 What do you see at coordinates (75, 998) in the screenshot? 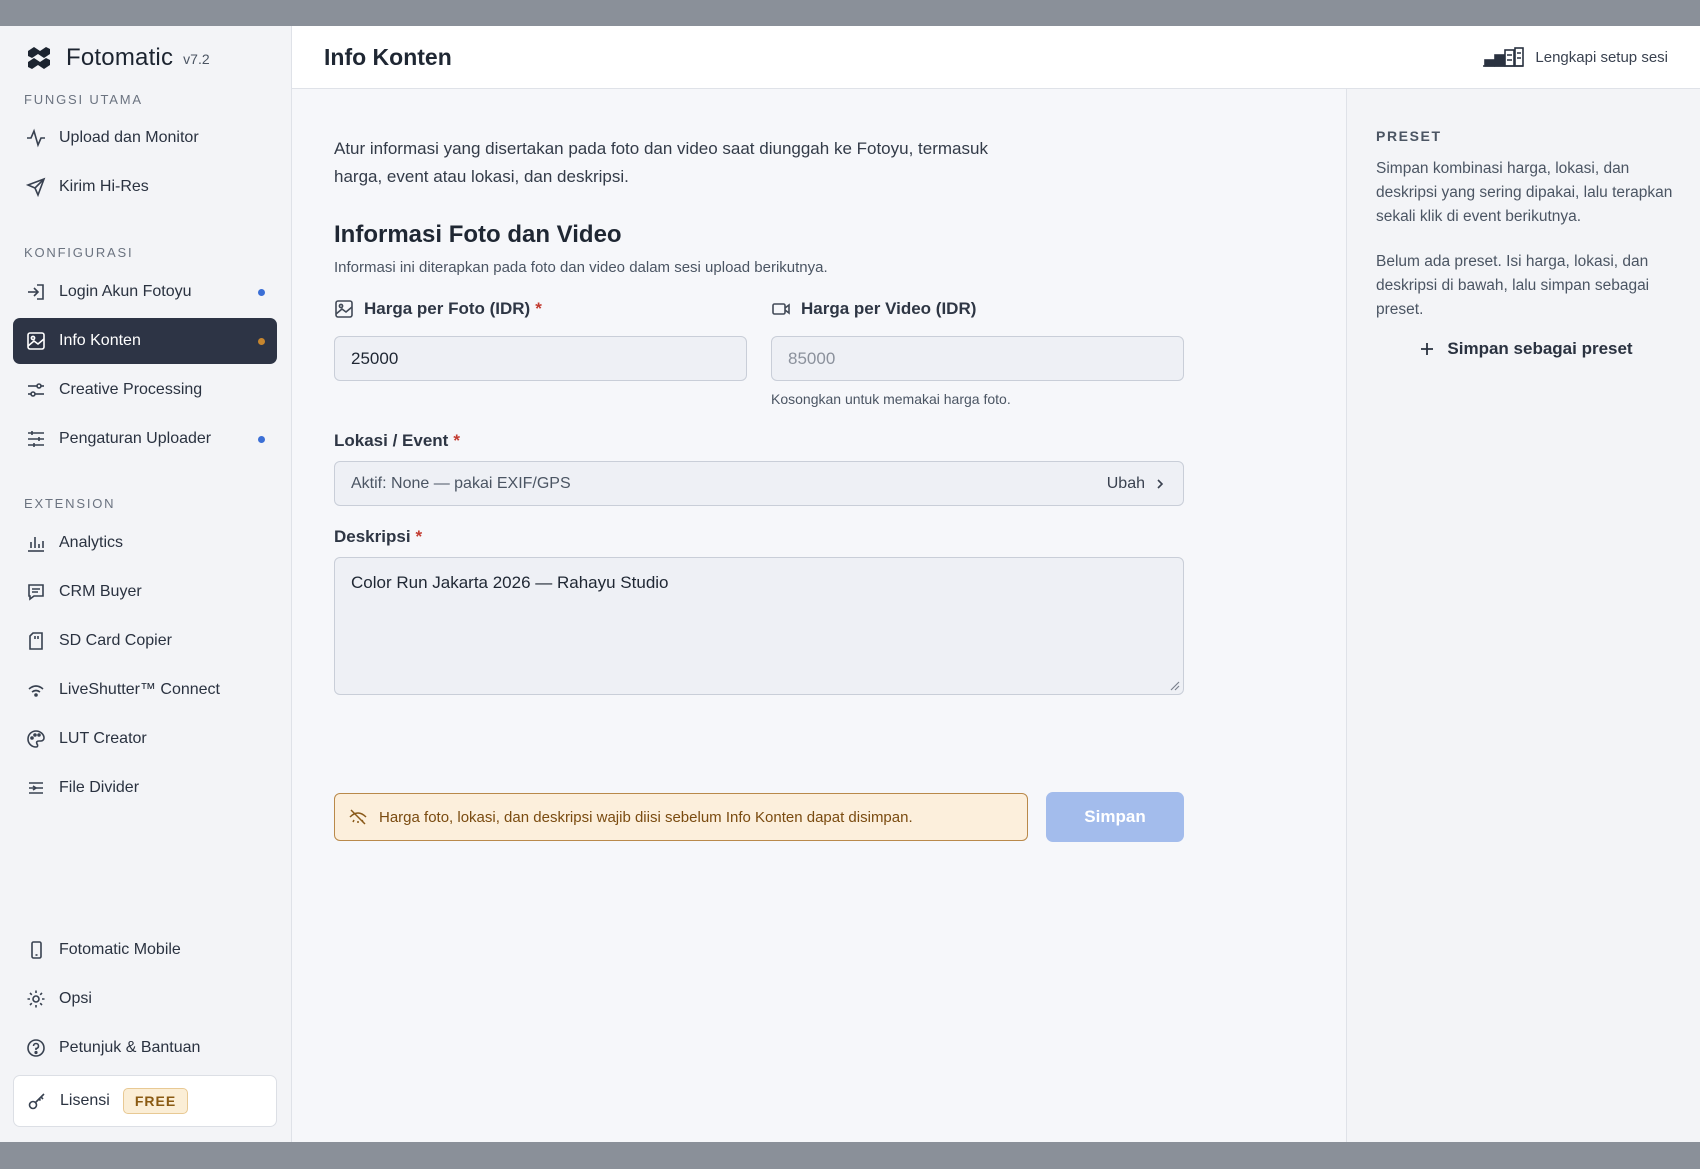
I see `sidebar-item-label: Opsi` at bounding box center [75, 998].